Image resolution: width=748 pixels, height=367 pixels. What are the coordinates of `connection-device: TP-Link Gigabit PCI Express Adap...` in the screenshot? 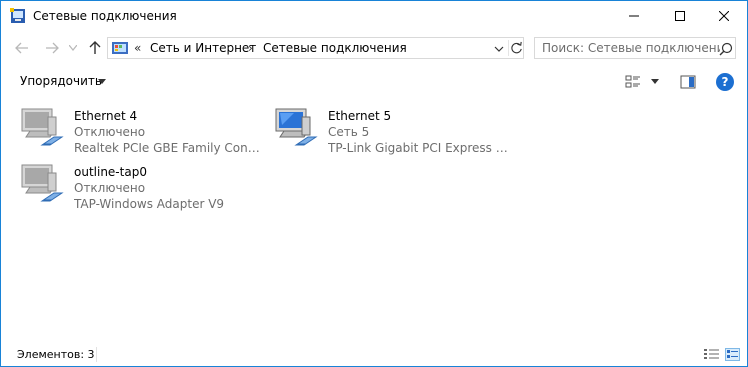 It's located at (421, 148).